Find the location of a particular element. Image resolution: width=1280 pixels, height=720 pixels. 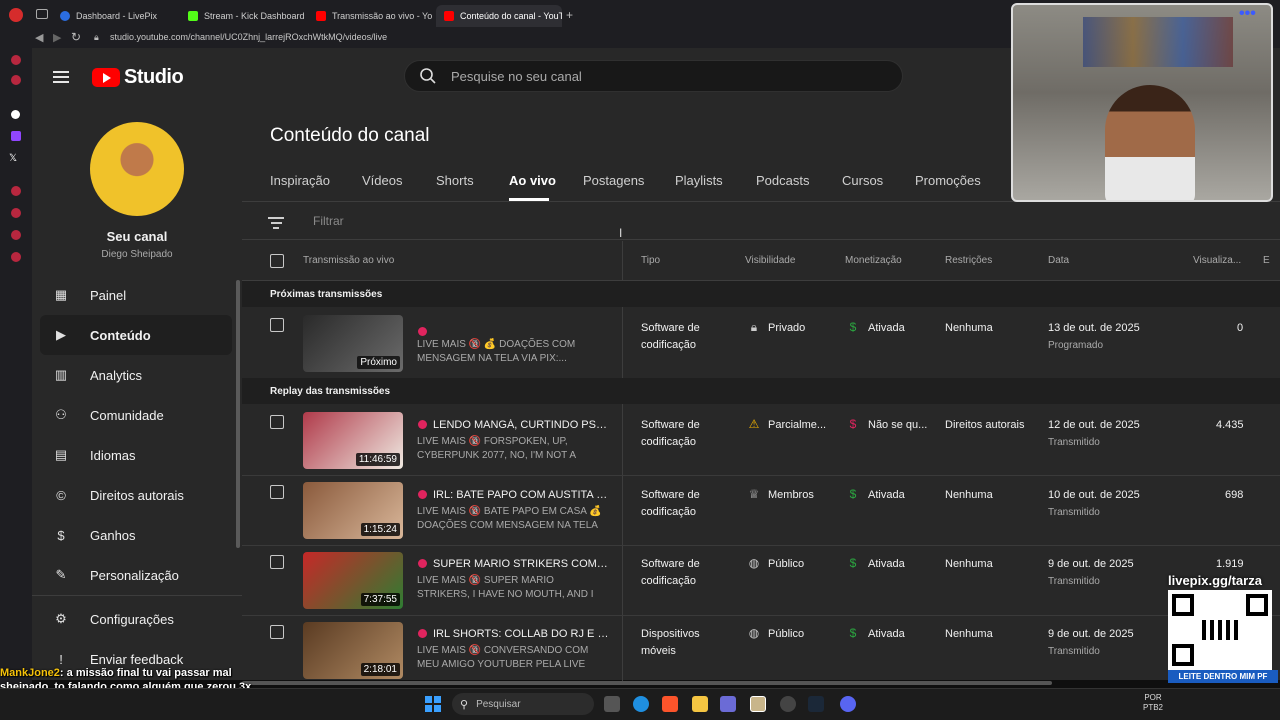

obs-icon is located at coordinates (788, 704).